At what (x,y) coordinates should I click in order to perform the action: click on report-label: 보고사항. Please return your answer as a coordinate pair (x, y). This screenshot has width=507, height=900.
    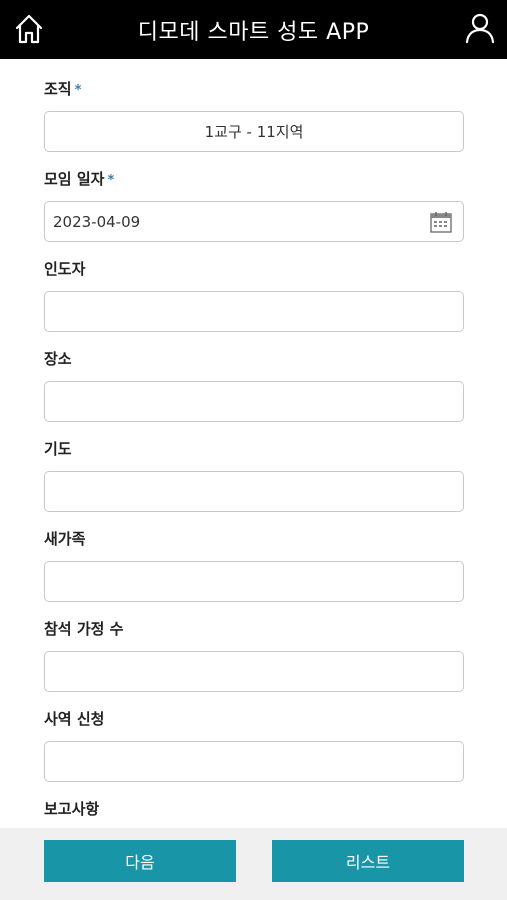
    Looking at the image, I should click on (72, 809).